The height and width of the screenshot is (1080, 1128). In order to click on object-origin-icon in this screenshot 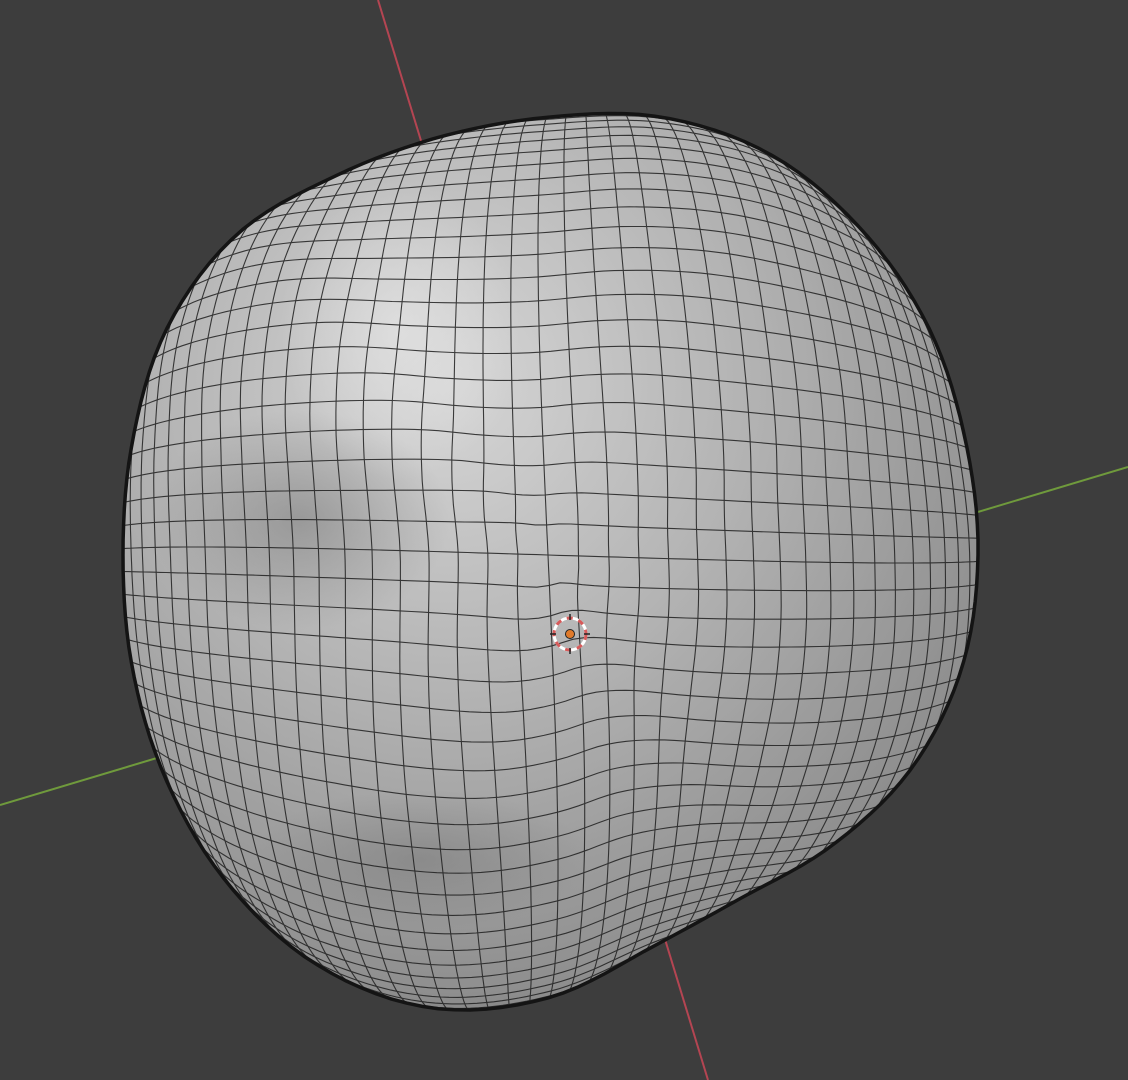, I will do `click(570, 634)`.